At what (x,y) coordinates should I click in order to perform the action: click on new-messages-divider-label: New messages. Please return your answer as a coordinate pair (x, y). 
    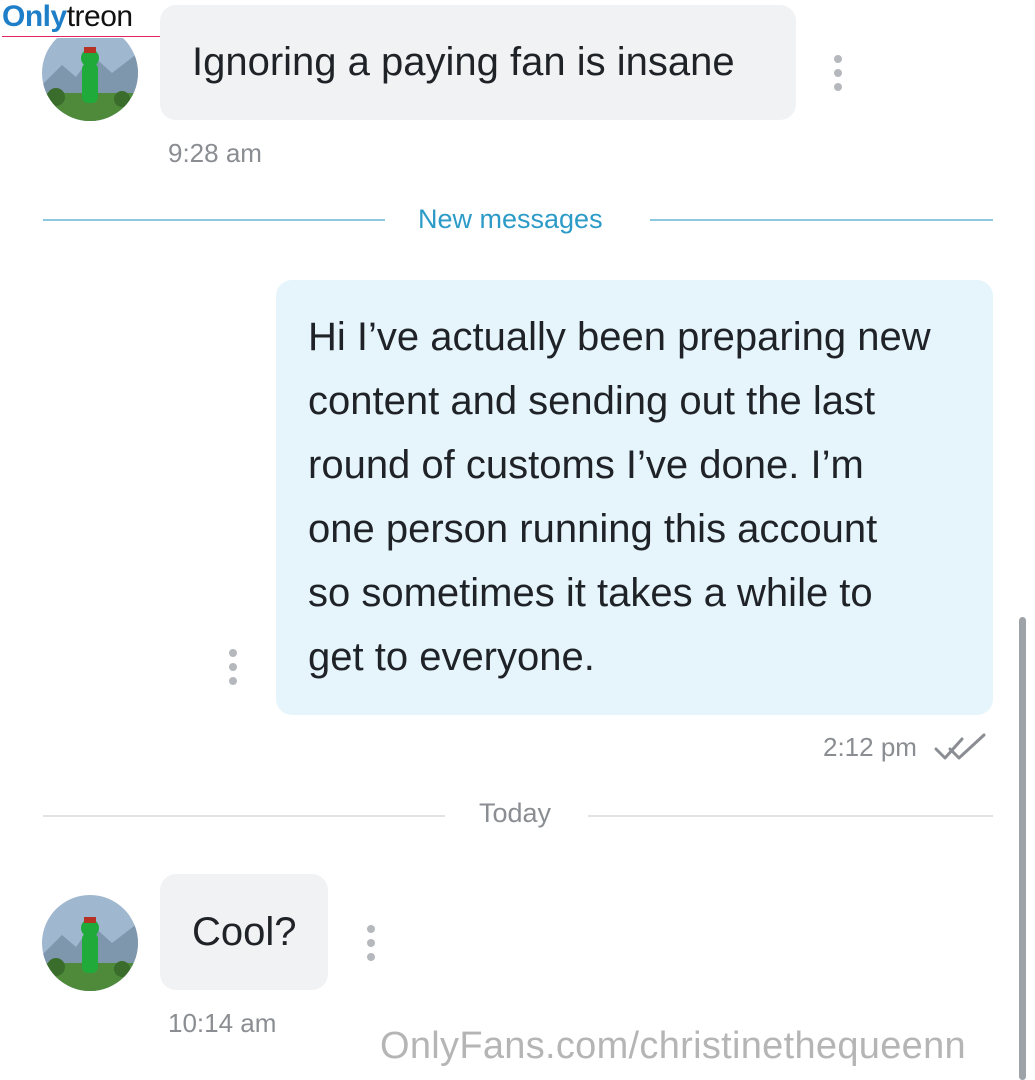
    Looking at the image, I should click on (510, 219).